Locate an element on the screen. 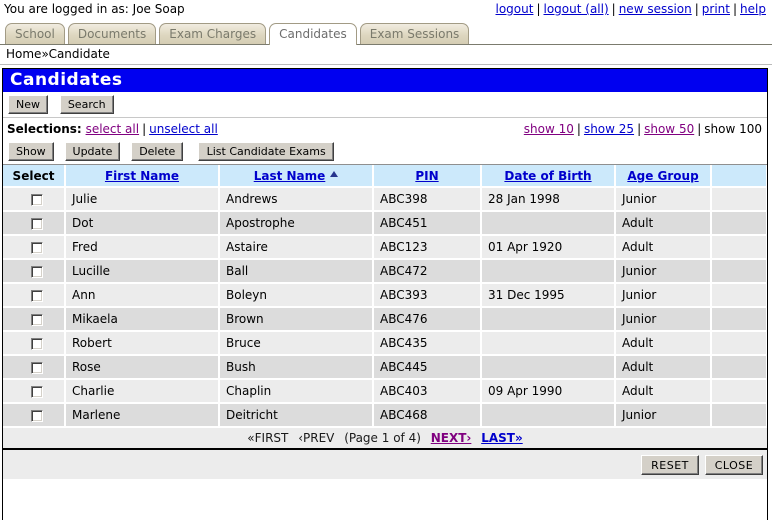 Image resolution: width=772 pixels, height=520 pixels. show-button: Show is located at coordinates (31, 151).